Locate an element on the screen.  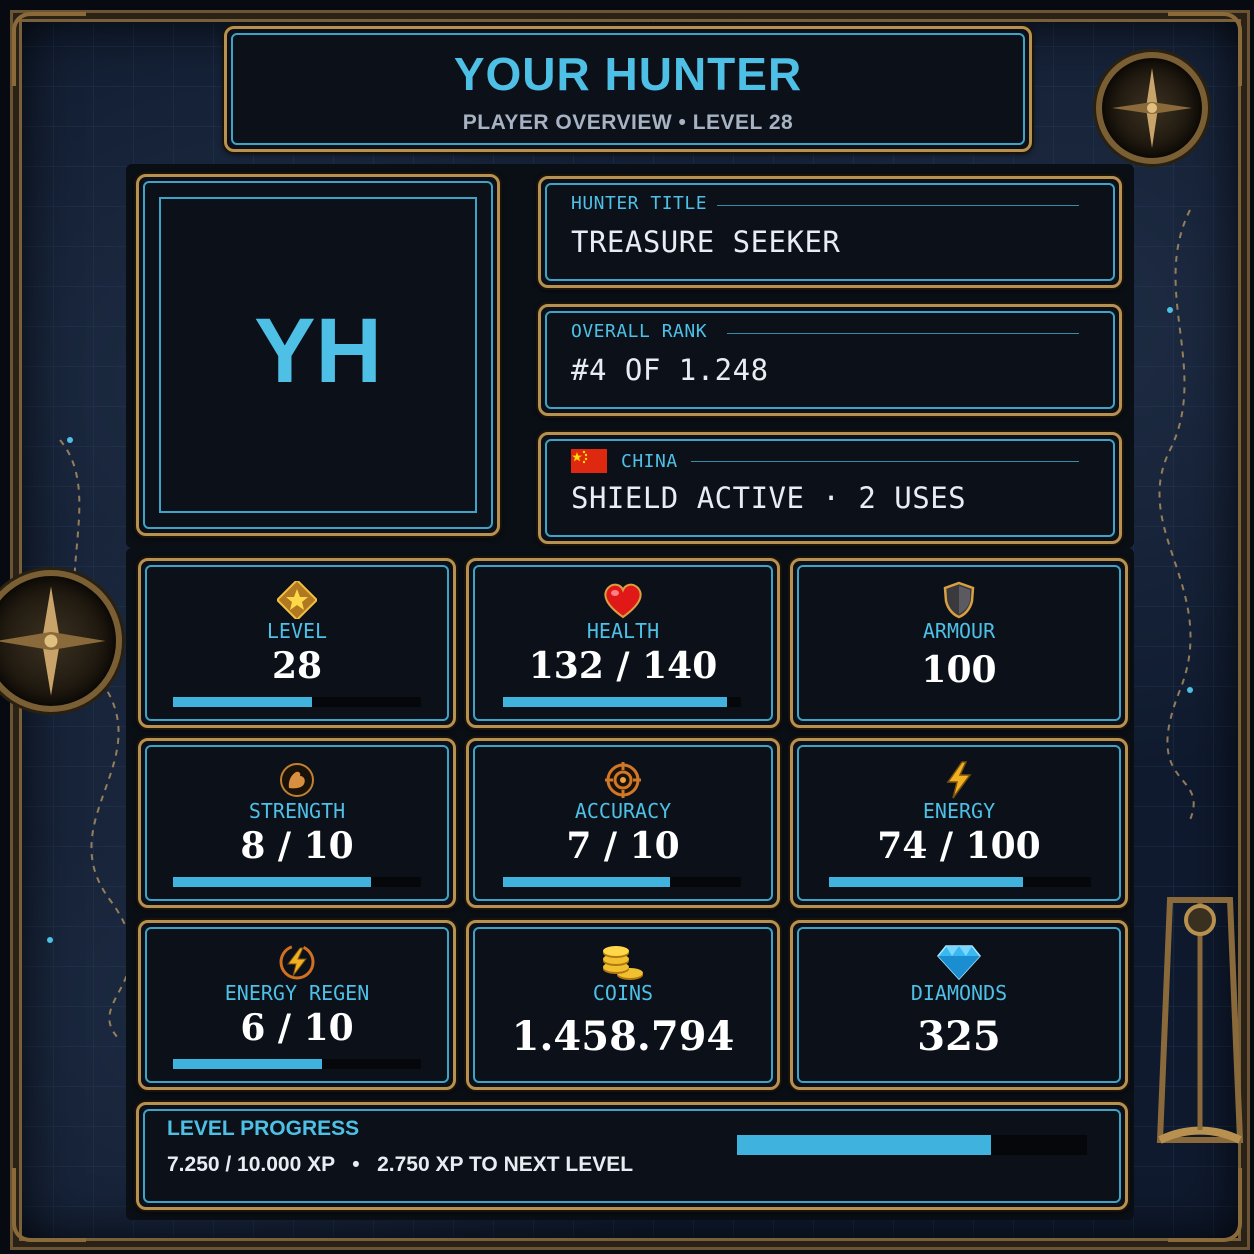
shield-status-value: SHIELD ACTIVE · 2 USES is located at coordinates (769, 498).